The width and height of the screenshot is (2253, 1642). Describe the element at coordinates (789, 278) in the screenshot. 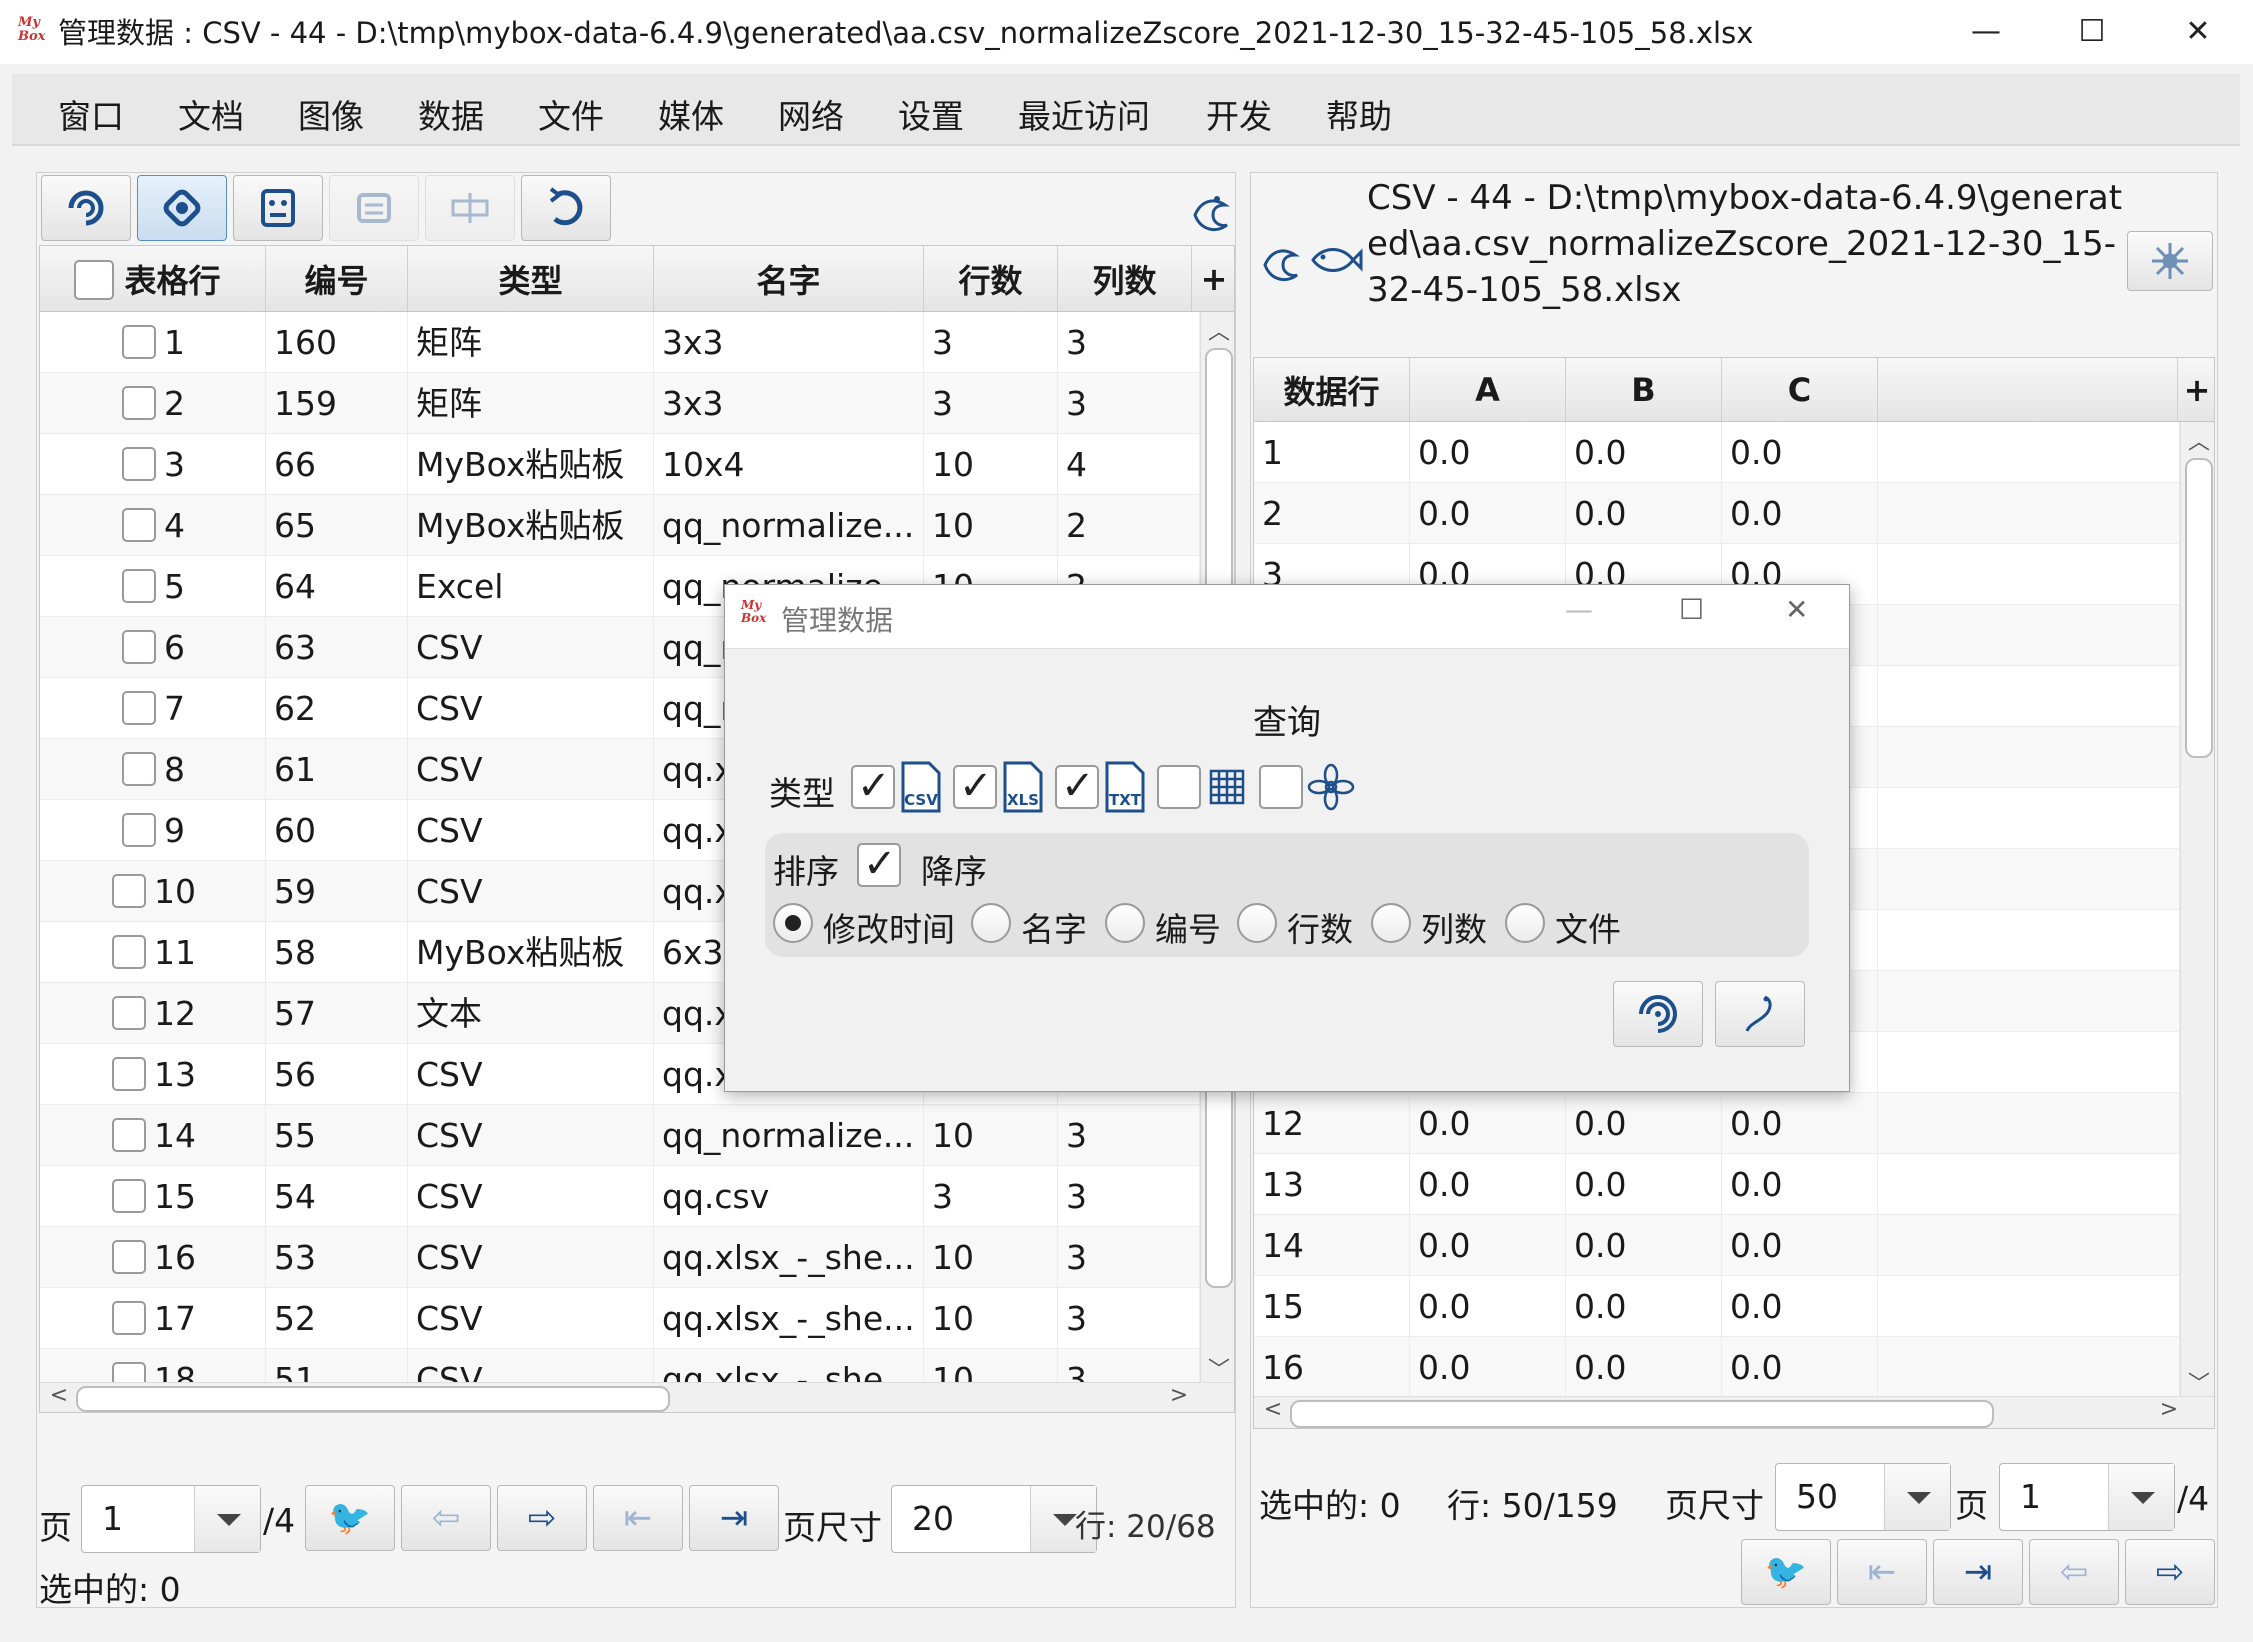

I see `col-header-name: 名字` at that location.